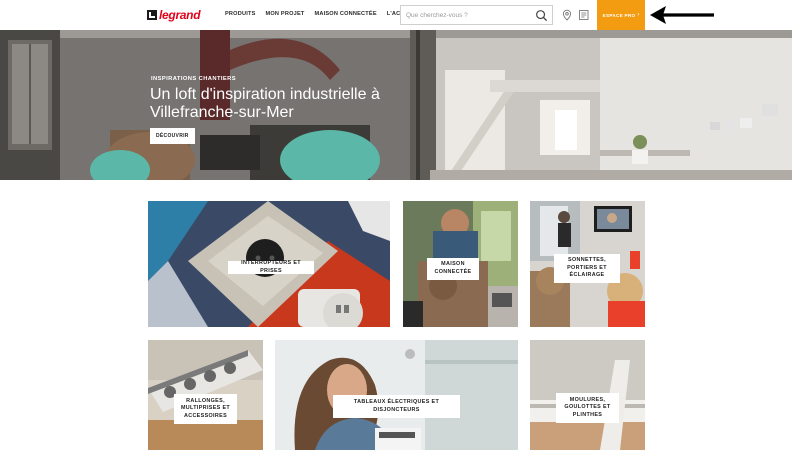 This screenshot has height=450, width=792. I want to click on category-label: INTERRUPTEURS ET PRISES, so click(271, 267).